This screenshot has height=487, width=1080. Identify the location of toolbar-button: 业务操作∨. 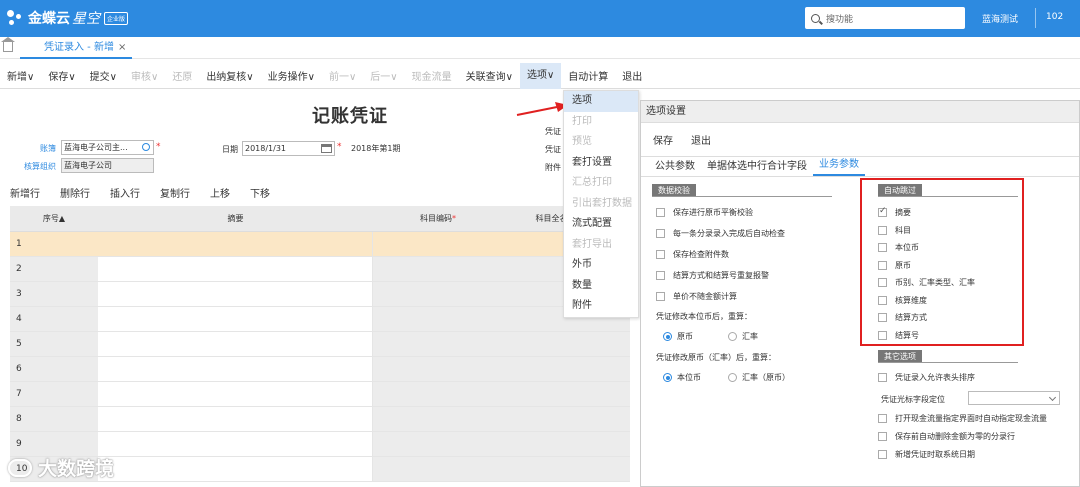
(291, 75).